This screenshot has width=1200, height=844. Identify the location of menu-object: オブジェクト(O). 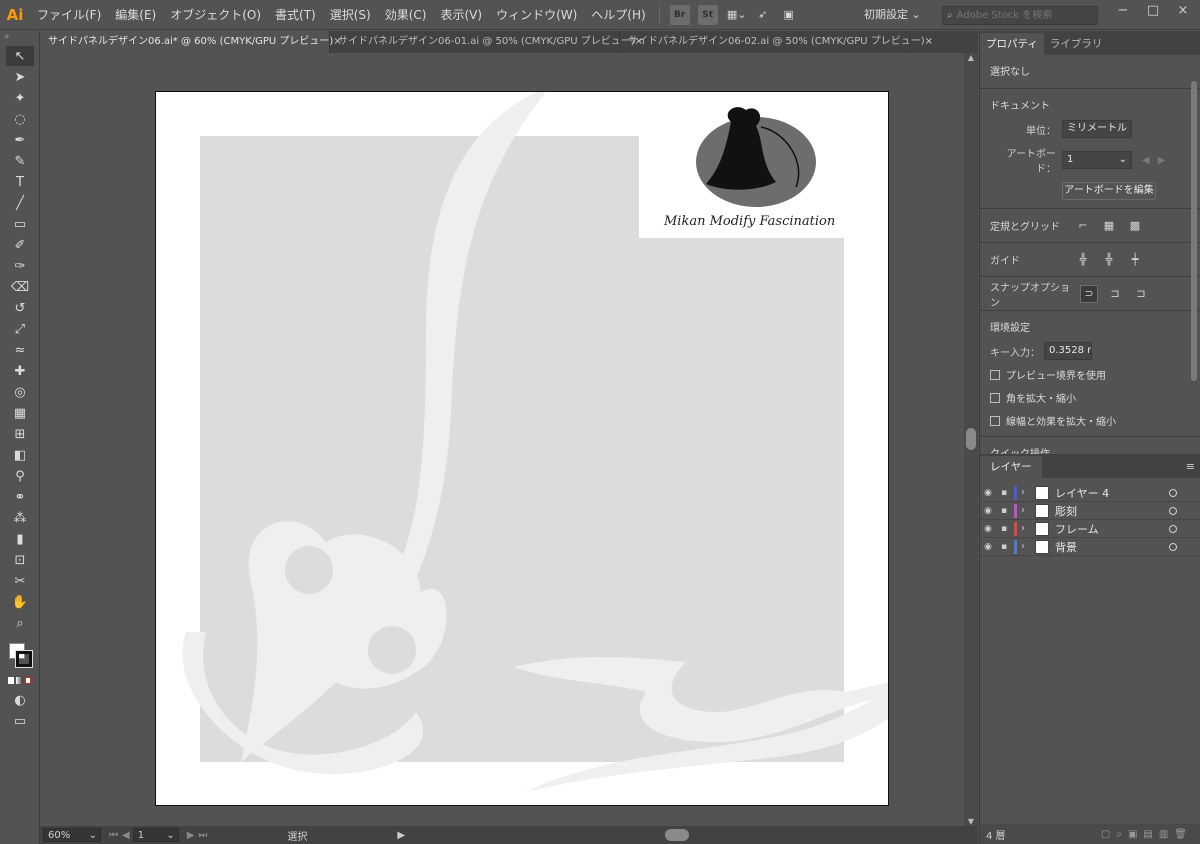
(215, 15).